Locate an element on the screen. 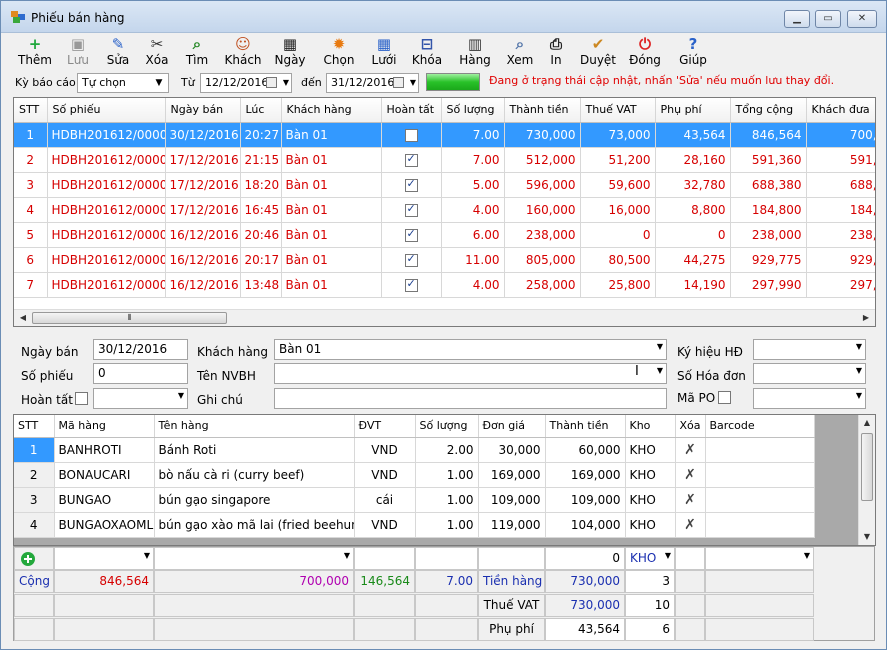 The width and height of the screenshot is (887, 650). find-button: ⌕ Tìm is located at coordinates (197, 52).